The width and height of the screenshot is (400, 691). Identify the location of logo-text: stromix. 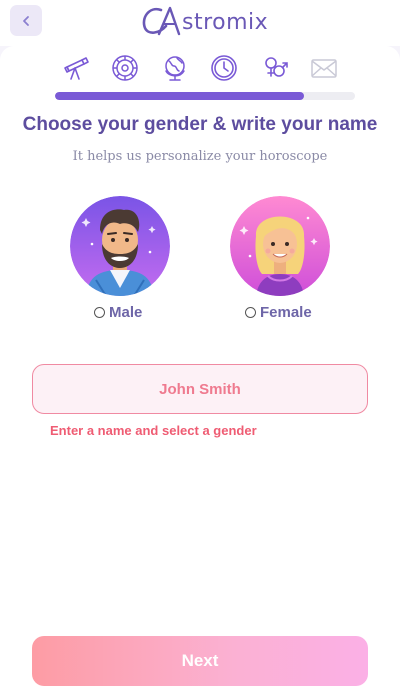
(225, 22).